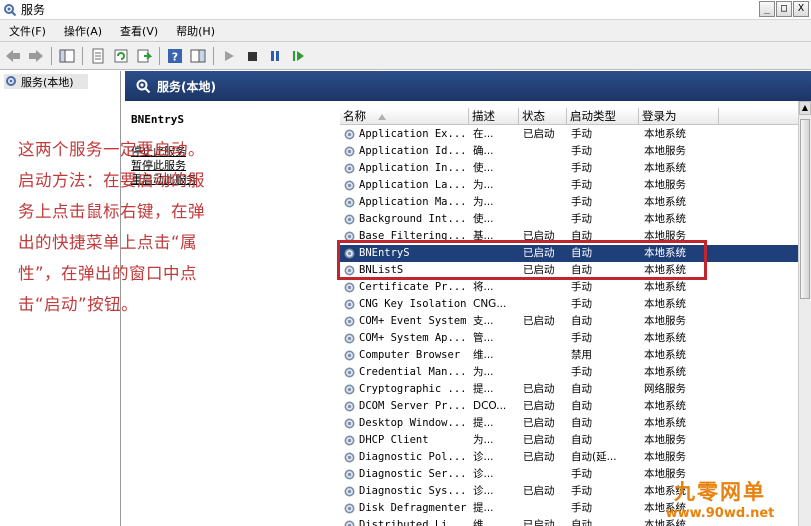 This screenshot has width=811, height=526. What do you see at coordinates (569, 440) in the screenshot?
I see `service-row: DHCP Client 为... 已启动 自动 本地服务` at bounding box center [569, 440].